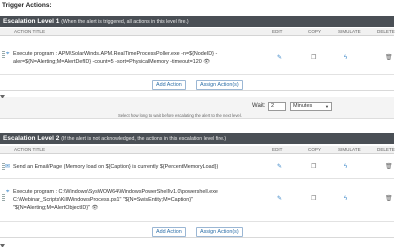 The image size is (400, 250). I want to click on level-1-heading: Escalation Level 1, so click(31, 21).